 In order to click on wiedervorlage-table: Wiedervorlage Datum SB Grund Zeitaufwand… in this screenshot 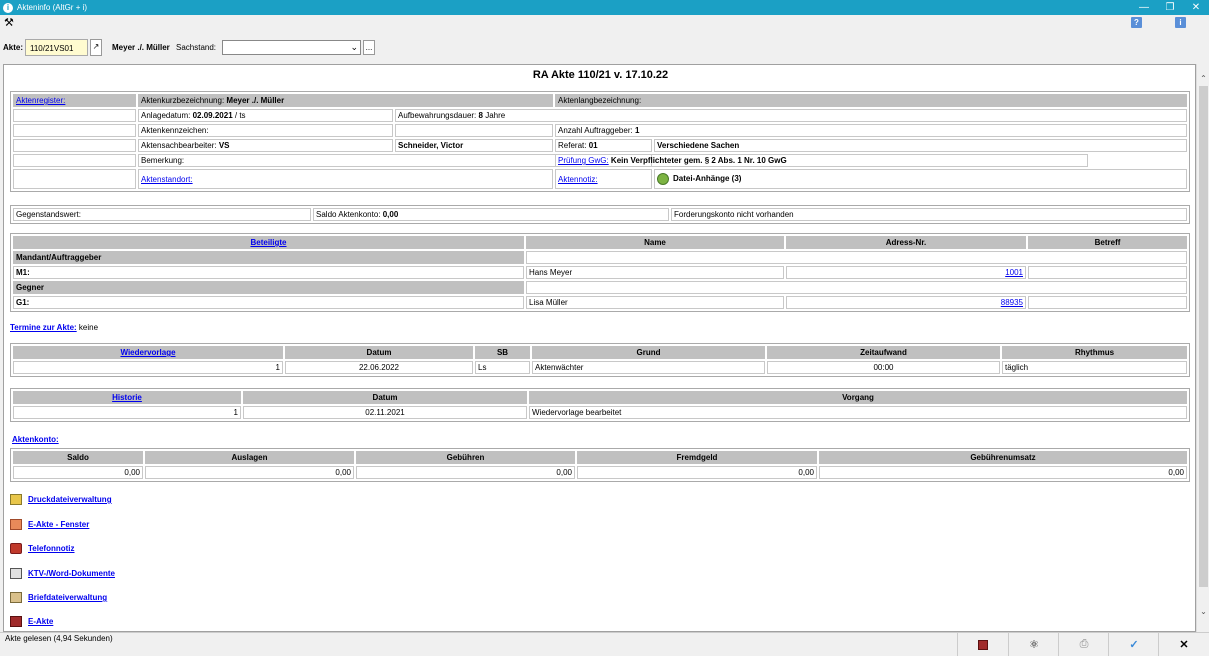, I will do `click(600, 360)`.